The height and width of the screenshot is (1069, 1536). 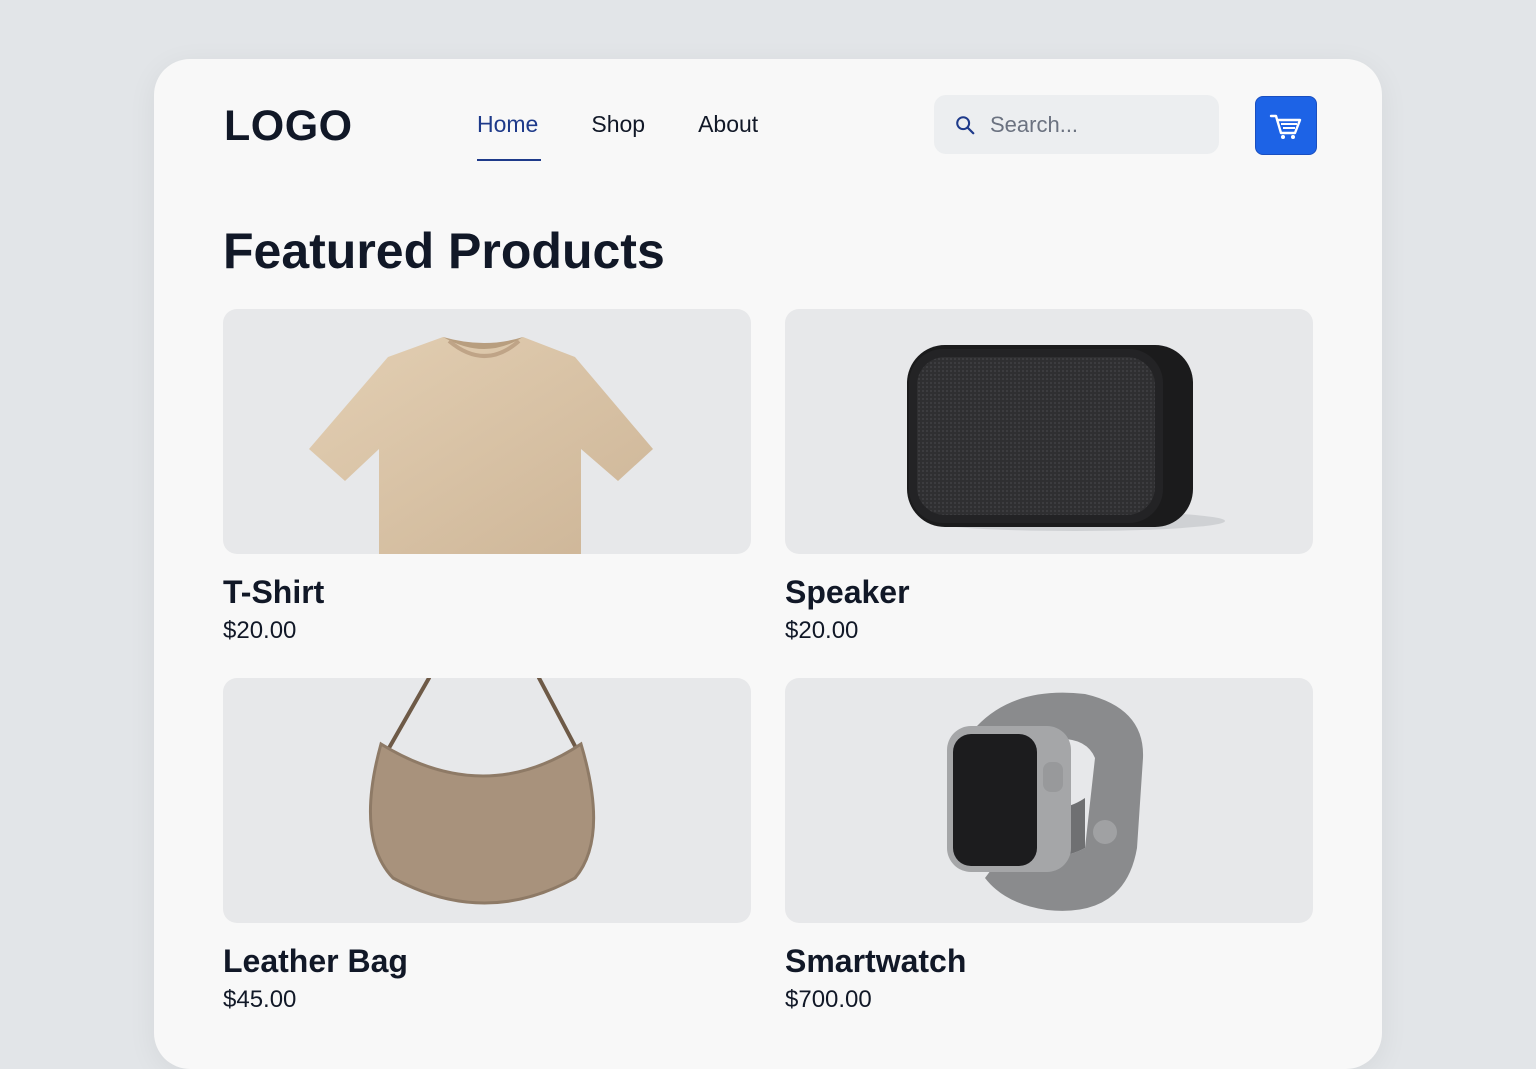 What do you see at coordinates (509, 136) in the screenshot?
I see `nav-home: Home` at bounding box center [509, 136].